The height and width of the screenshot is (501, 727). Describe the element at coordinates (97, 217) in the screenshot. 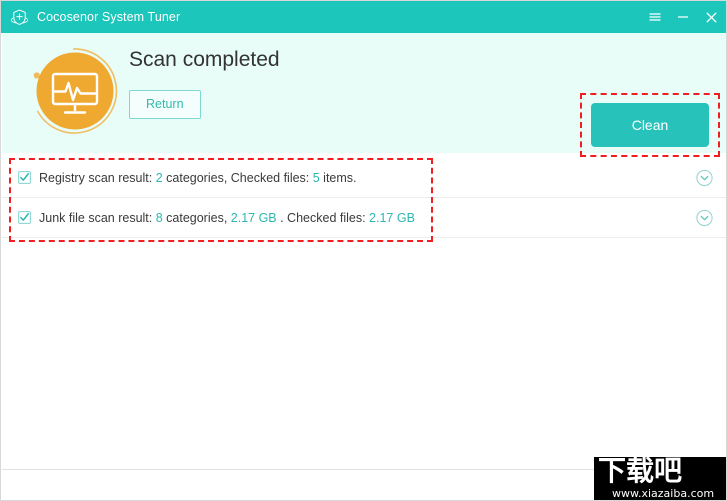

I see `scan-result-label: Junk file scan result:` at that location.